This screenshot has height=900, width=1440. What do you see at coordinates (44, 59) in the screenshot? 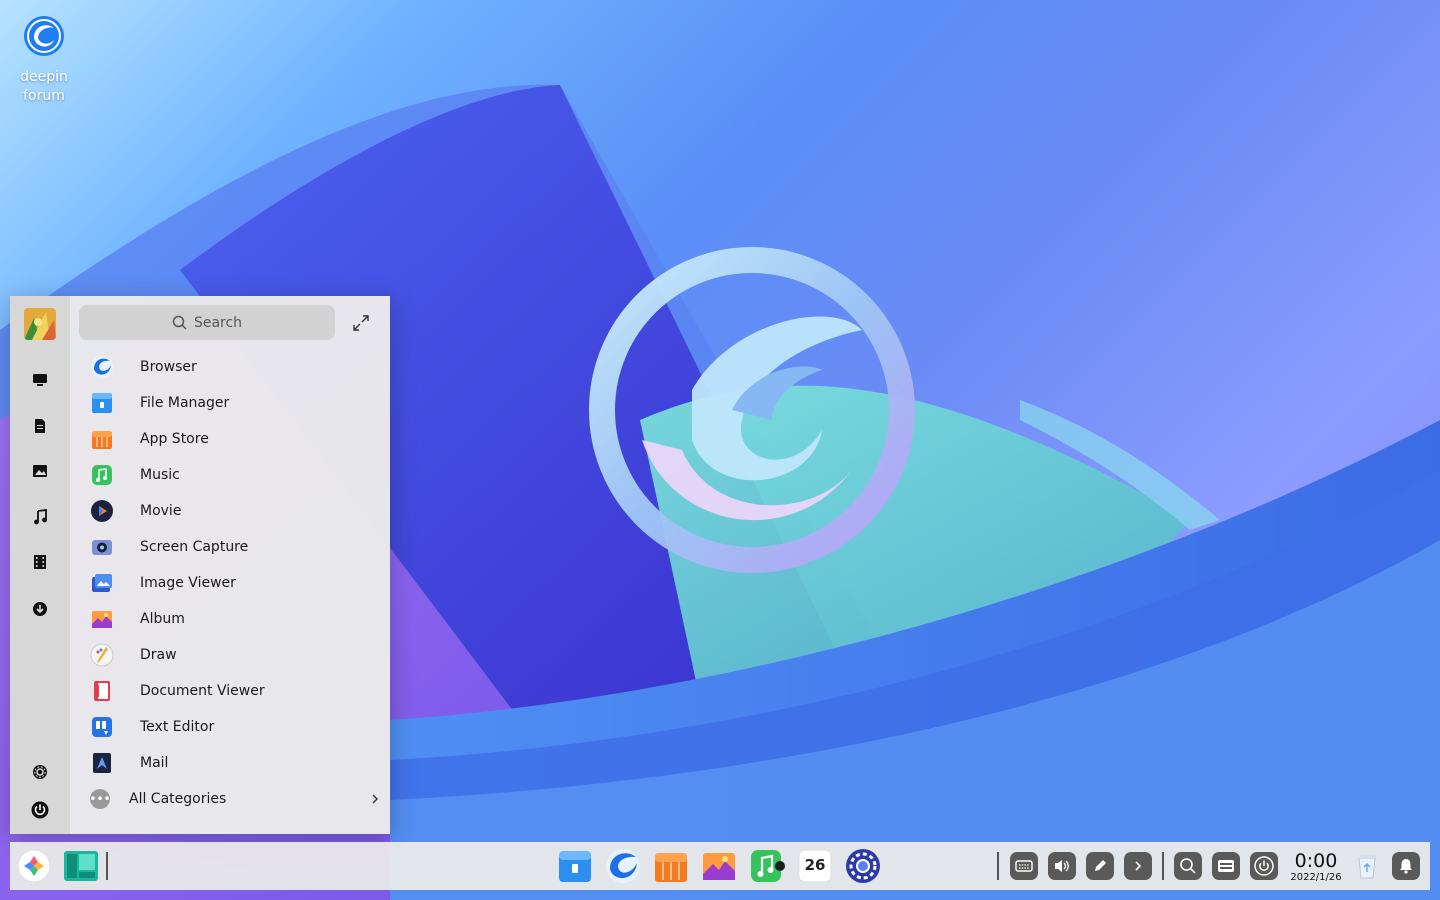
I see `desktop-icon-deepin-forum: deepin forum` at bounding box center [44, 59].